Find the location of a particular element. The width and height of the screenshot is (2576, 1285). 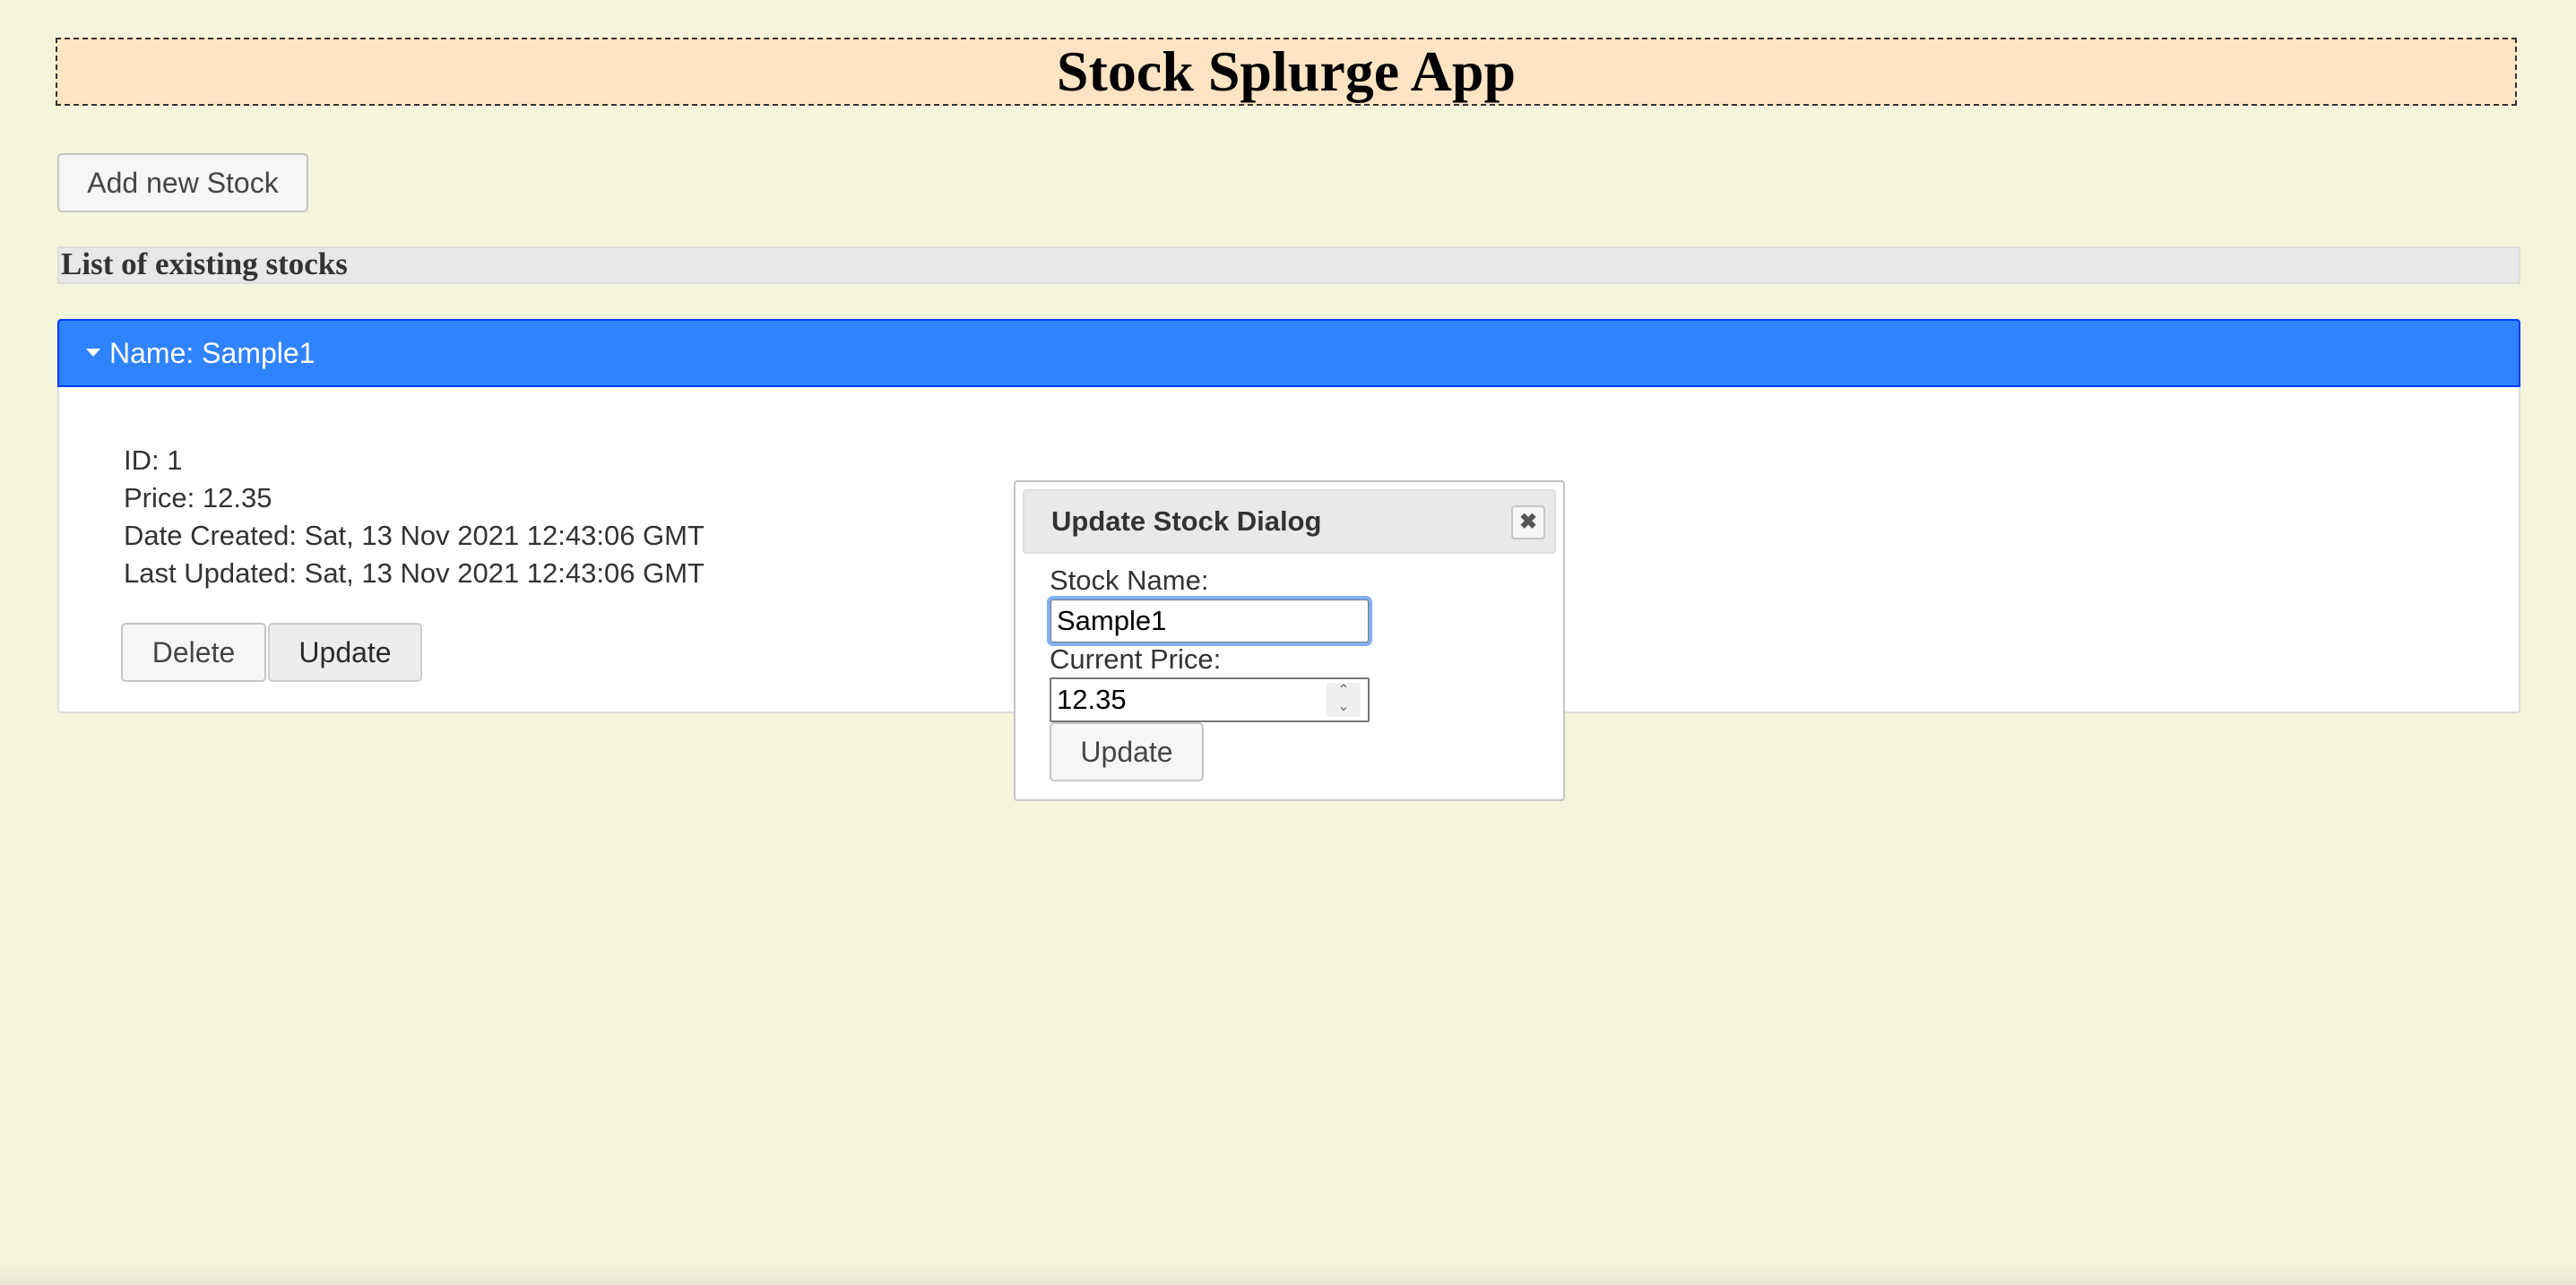

stock-id: ID: 1 is located at coordinates (153, 460).